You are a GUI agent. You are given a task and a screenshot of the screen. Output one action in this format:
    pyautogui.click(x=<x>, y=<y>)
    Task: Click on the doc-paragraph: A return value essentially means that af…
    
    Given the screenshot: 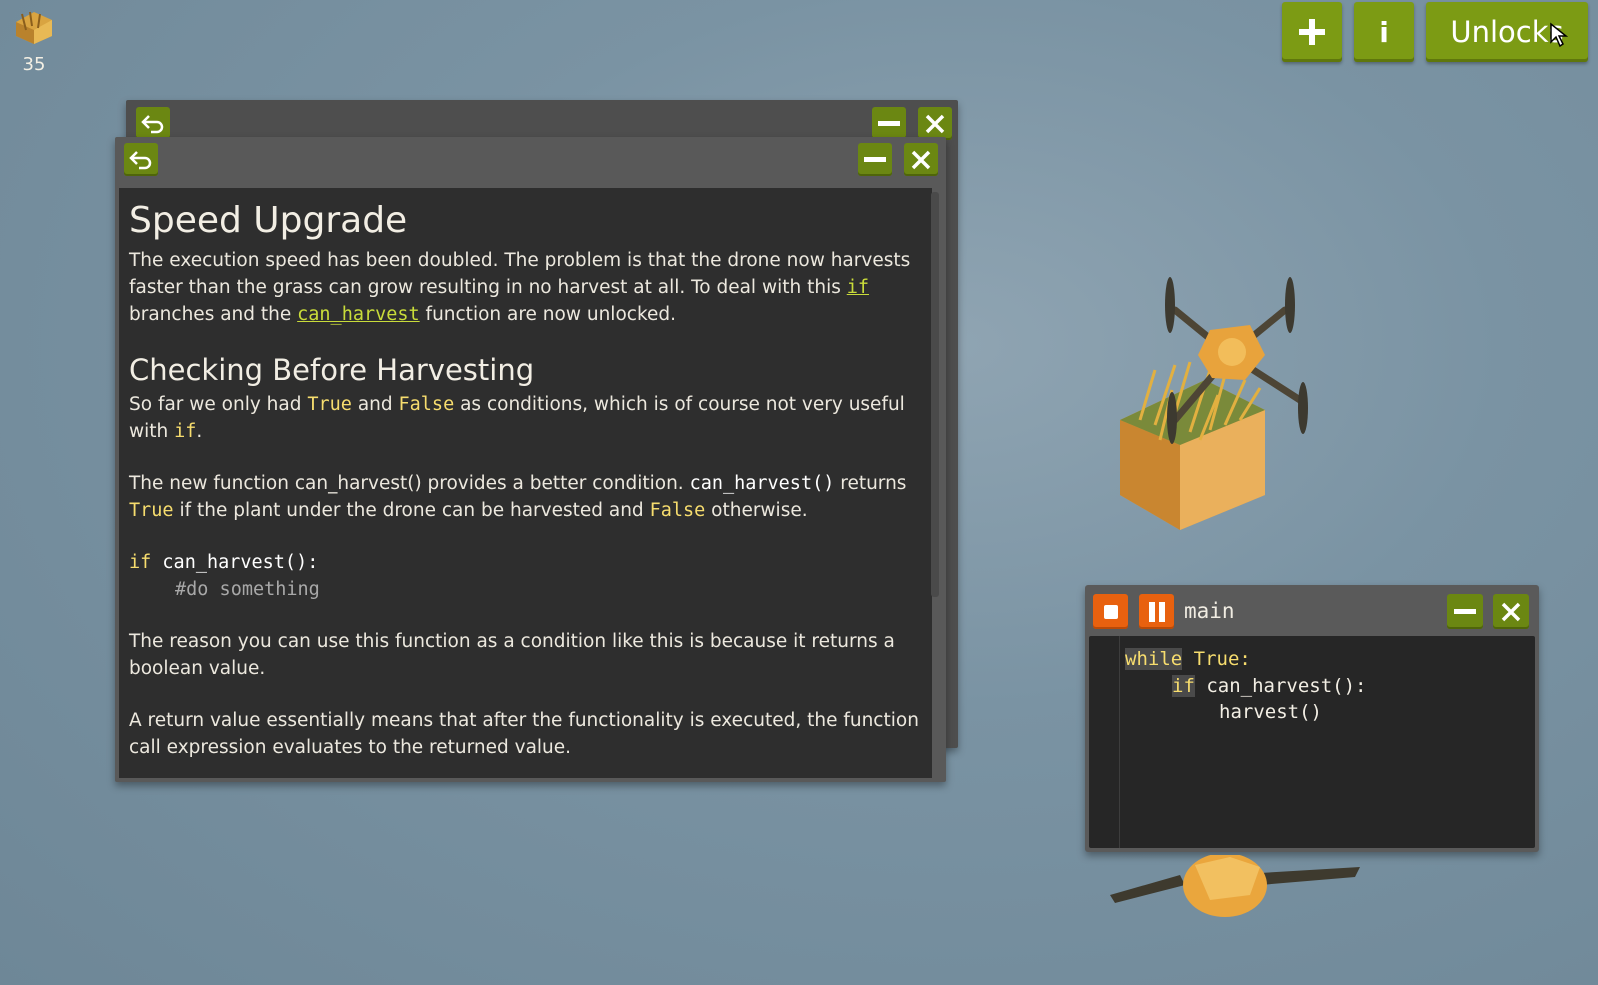 What is the action you would take?
    pyautogui.click(x=524, y=734)
    